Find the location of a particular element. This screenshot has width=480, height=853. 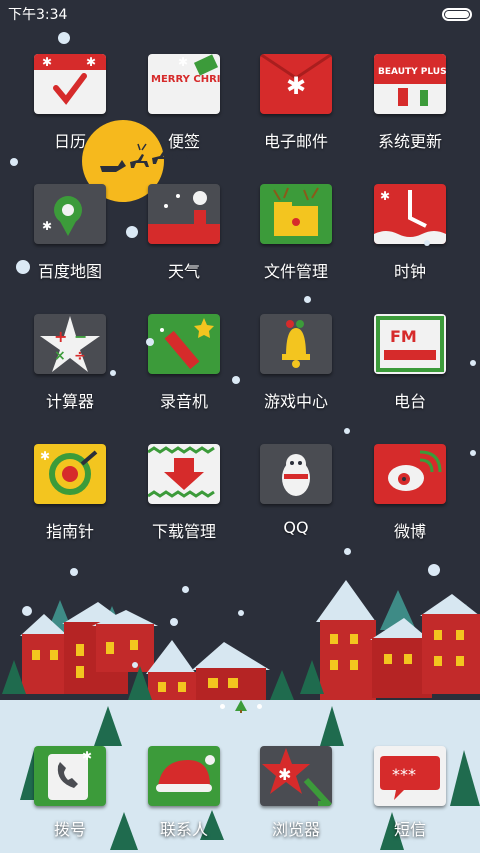

clock-icon: ✱ is located at coordinates (410, 214).